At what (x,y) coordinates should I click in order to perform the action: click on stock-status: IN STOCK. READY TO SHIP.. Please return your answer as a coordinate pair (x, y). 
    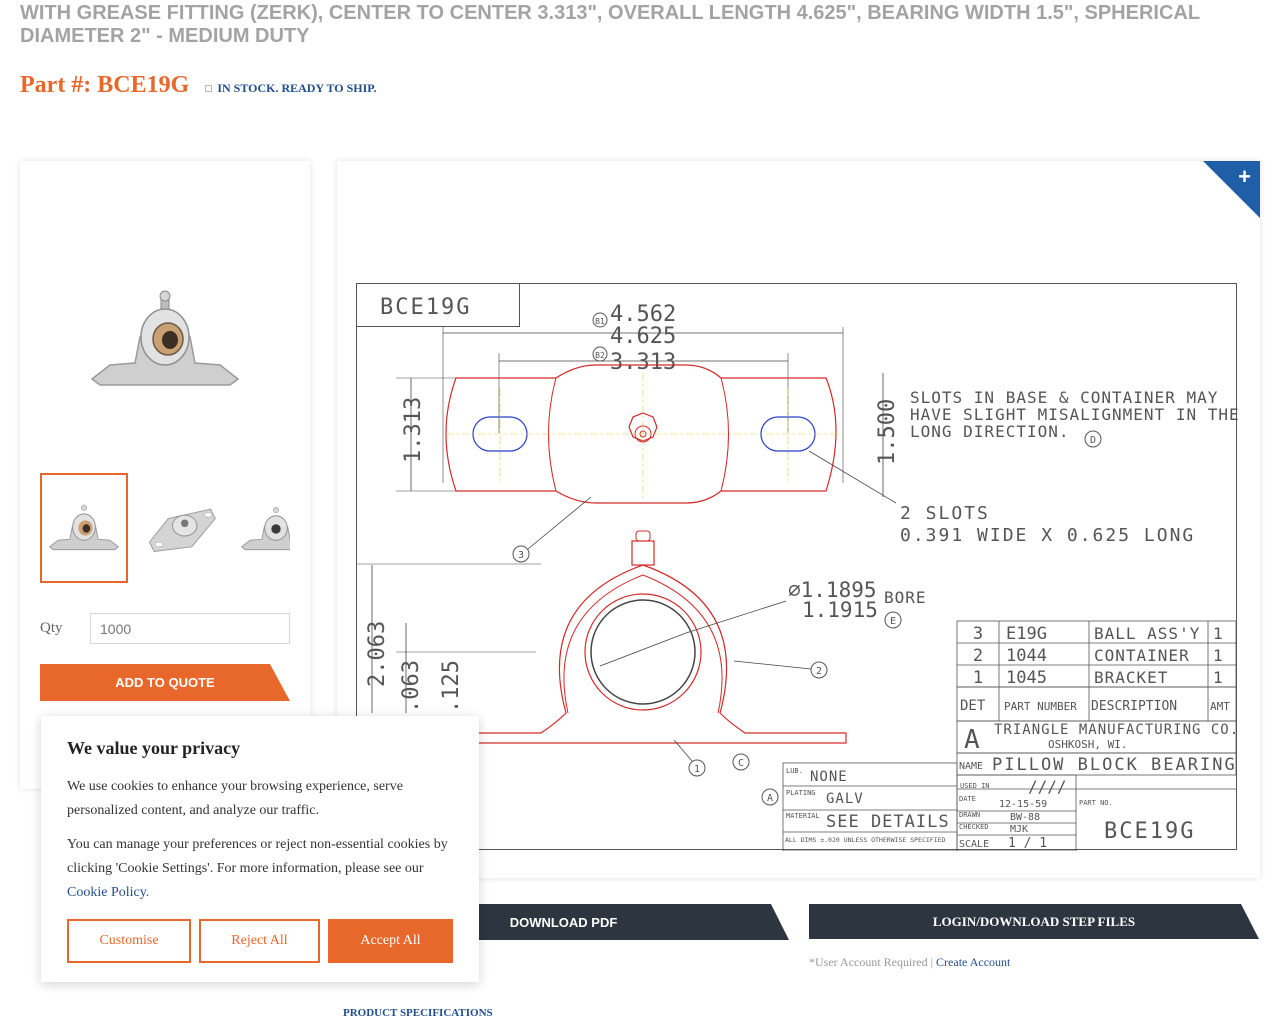
    Looking at the image, I should click on (290, 88).